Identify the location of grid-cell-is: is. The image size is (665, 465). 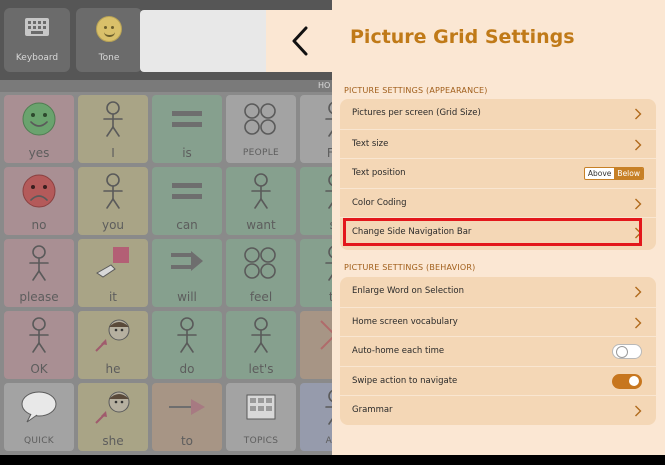
(187, 129).